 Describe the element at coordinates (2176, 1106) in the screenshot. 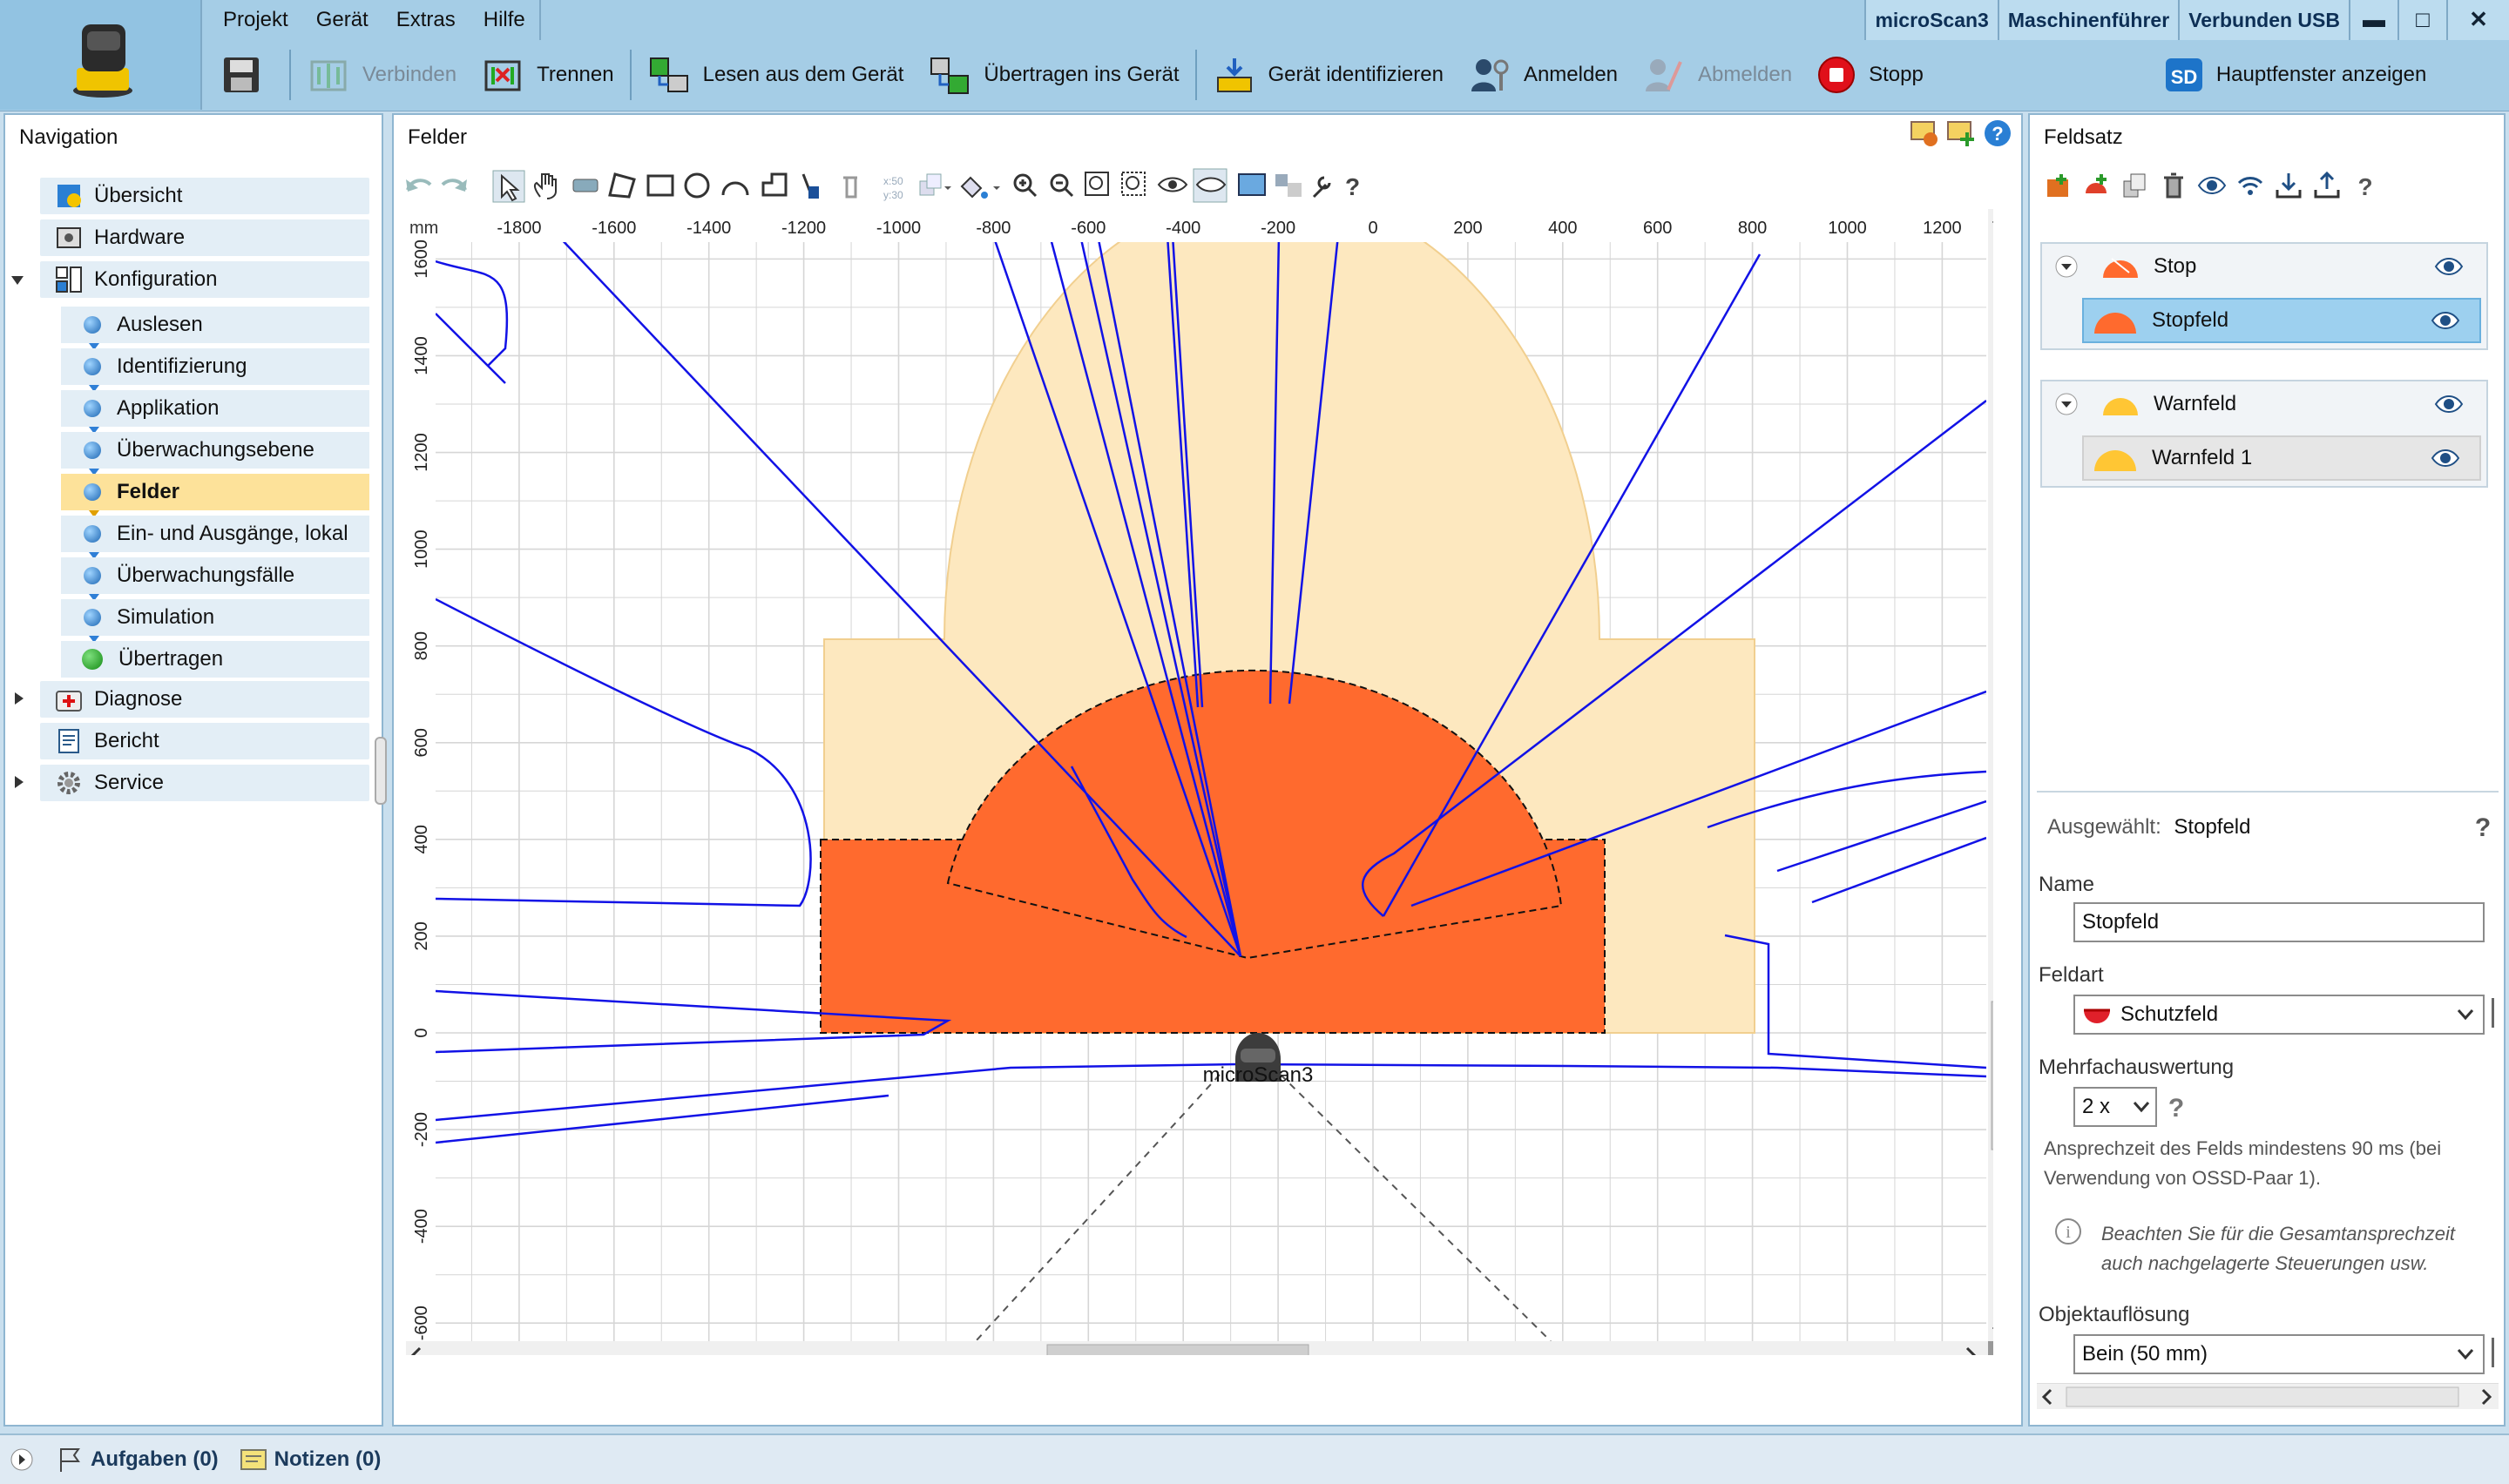

I see `multi-eval-help-icon: ?` at that location.